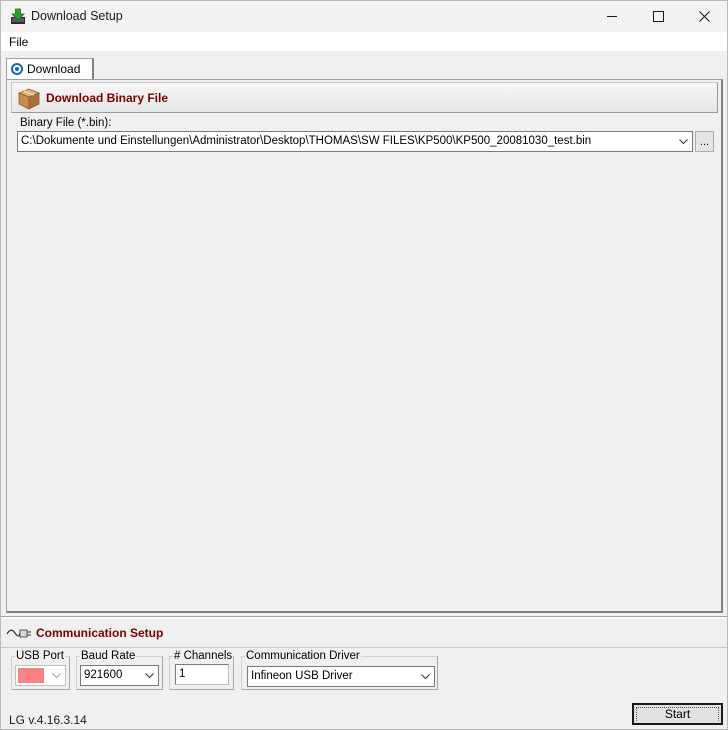 This screenshot has height=730, width=728. I want to click on communication-driver-value: Infineon USB Driver, so click(302, 676).